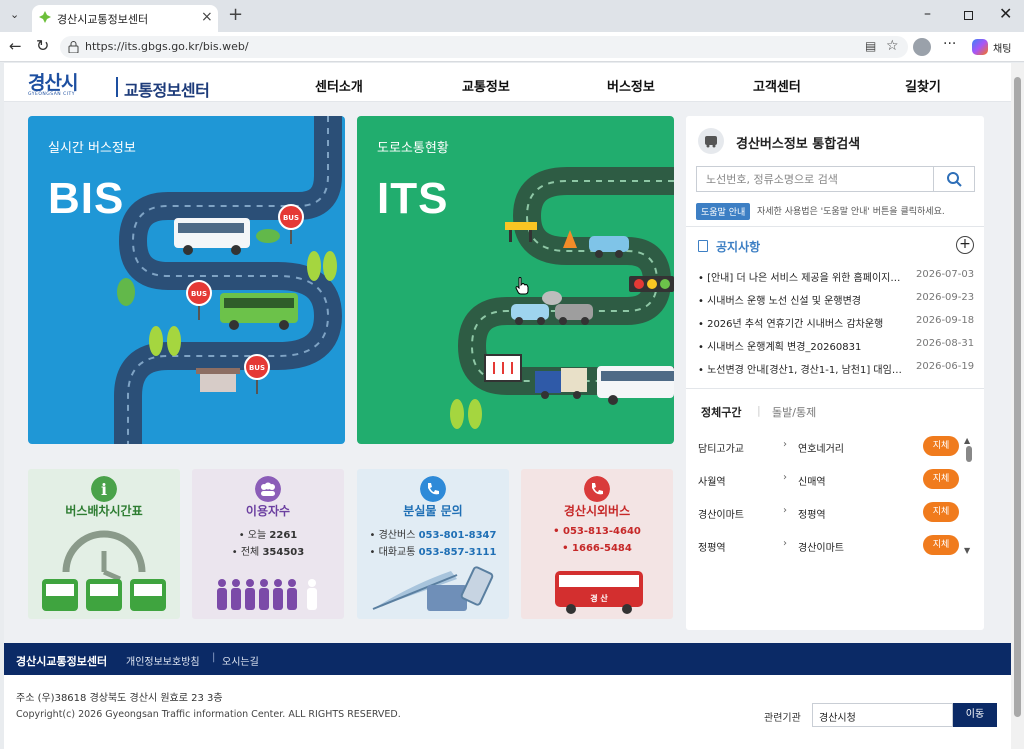 The height and width of the screenshot is (749, 1024). I want to click on bus-shelter, so click(218, 380).